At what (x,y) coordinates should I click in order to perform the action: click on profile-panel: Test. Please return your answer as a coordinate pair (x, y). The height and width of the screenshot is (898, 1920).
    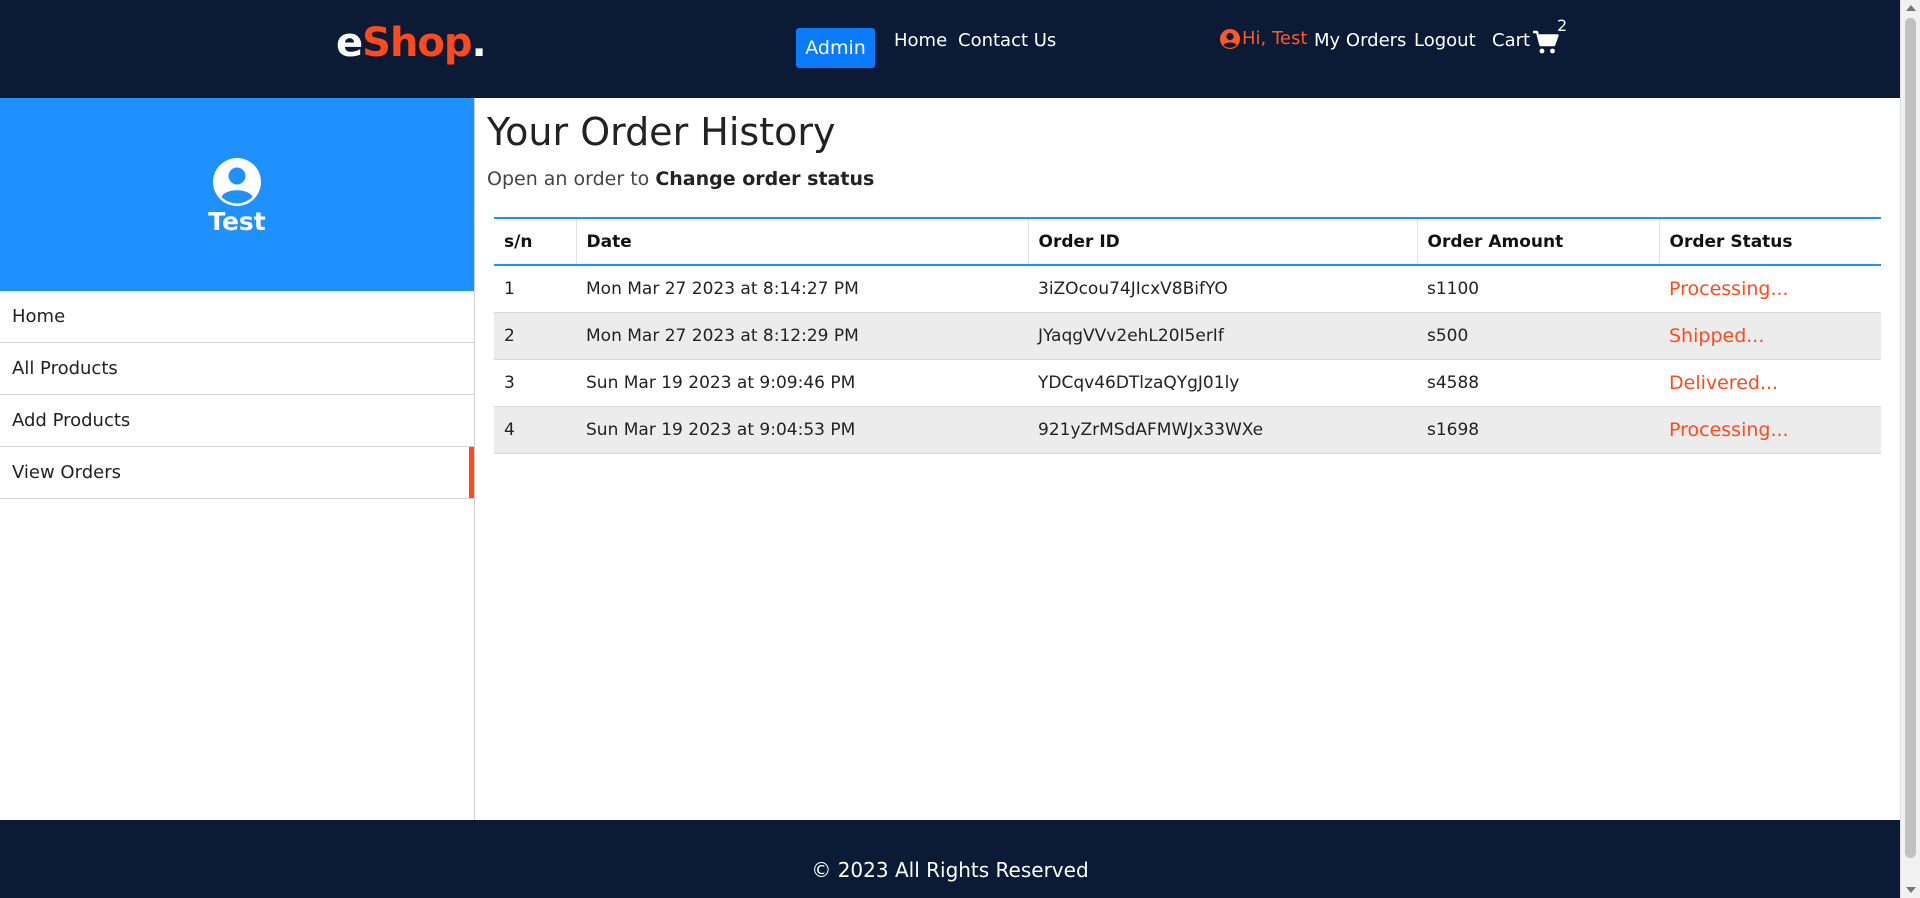
    Looking at the image, I should click on (237, 194).